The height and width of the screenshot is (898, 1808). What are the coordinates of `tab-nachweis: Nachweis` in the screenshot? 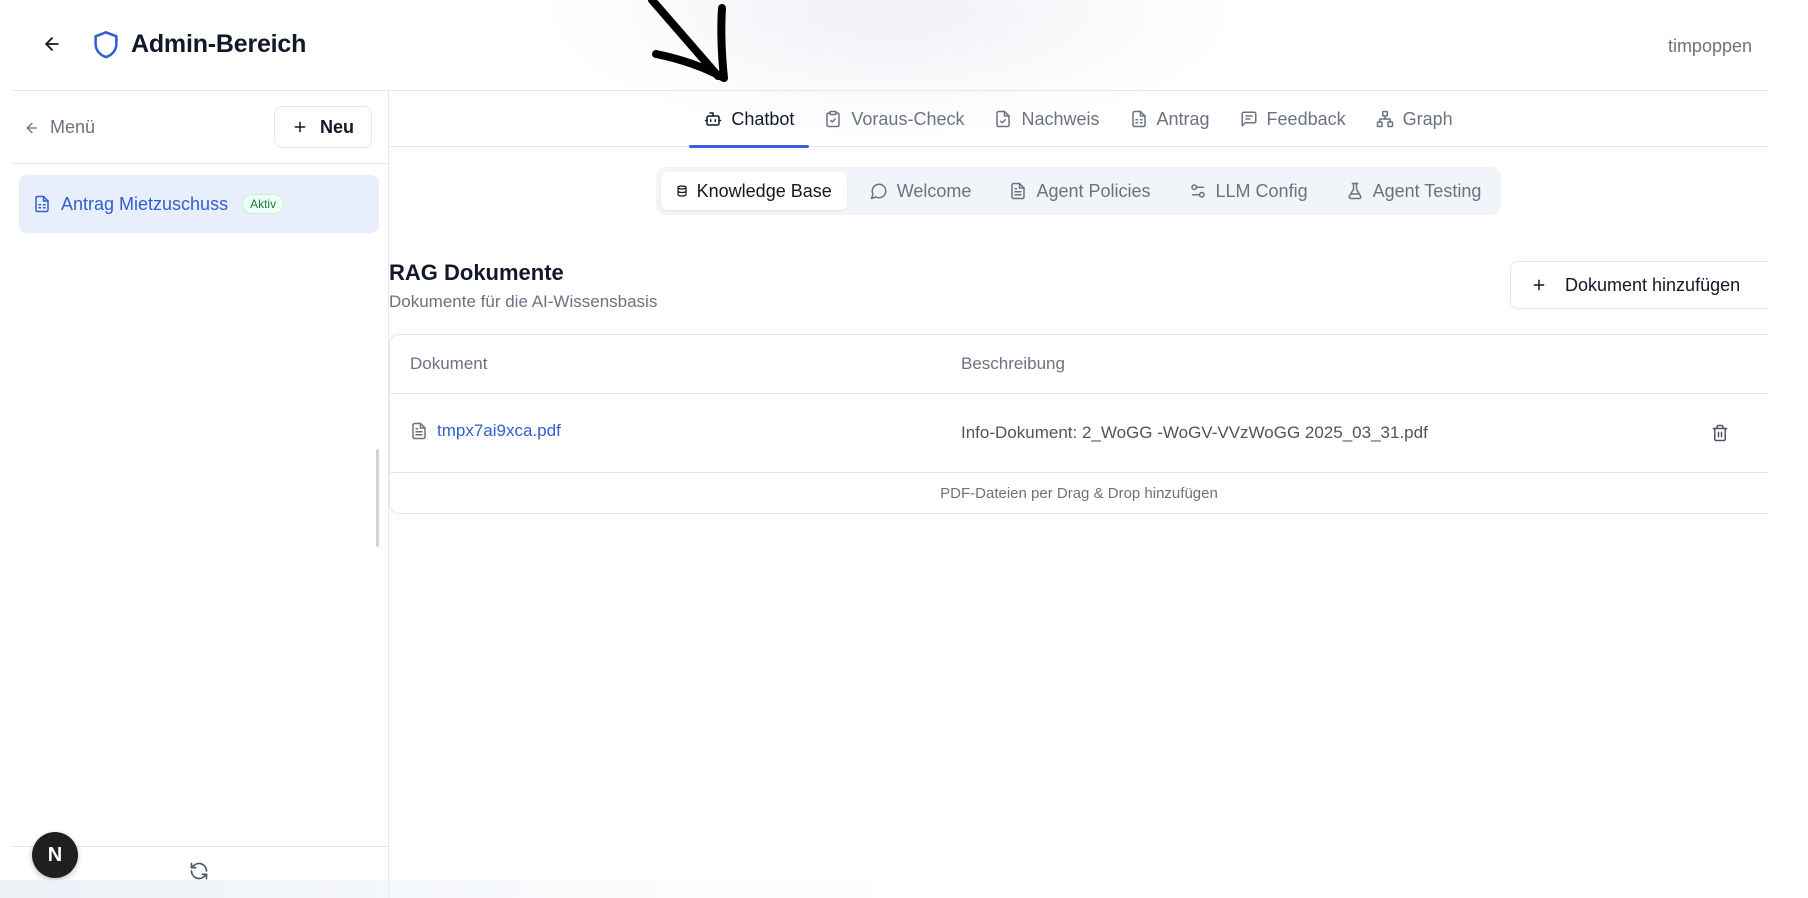 It's located at (1046, 119).